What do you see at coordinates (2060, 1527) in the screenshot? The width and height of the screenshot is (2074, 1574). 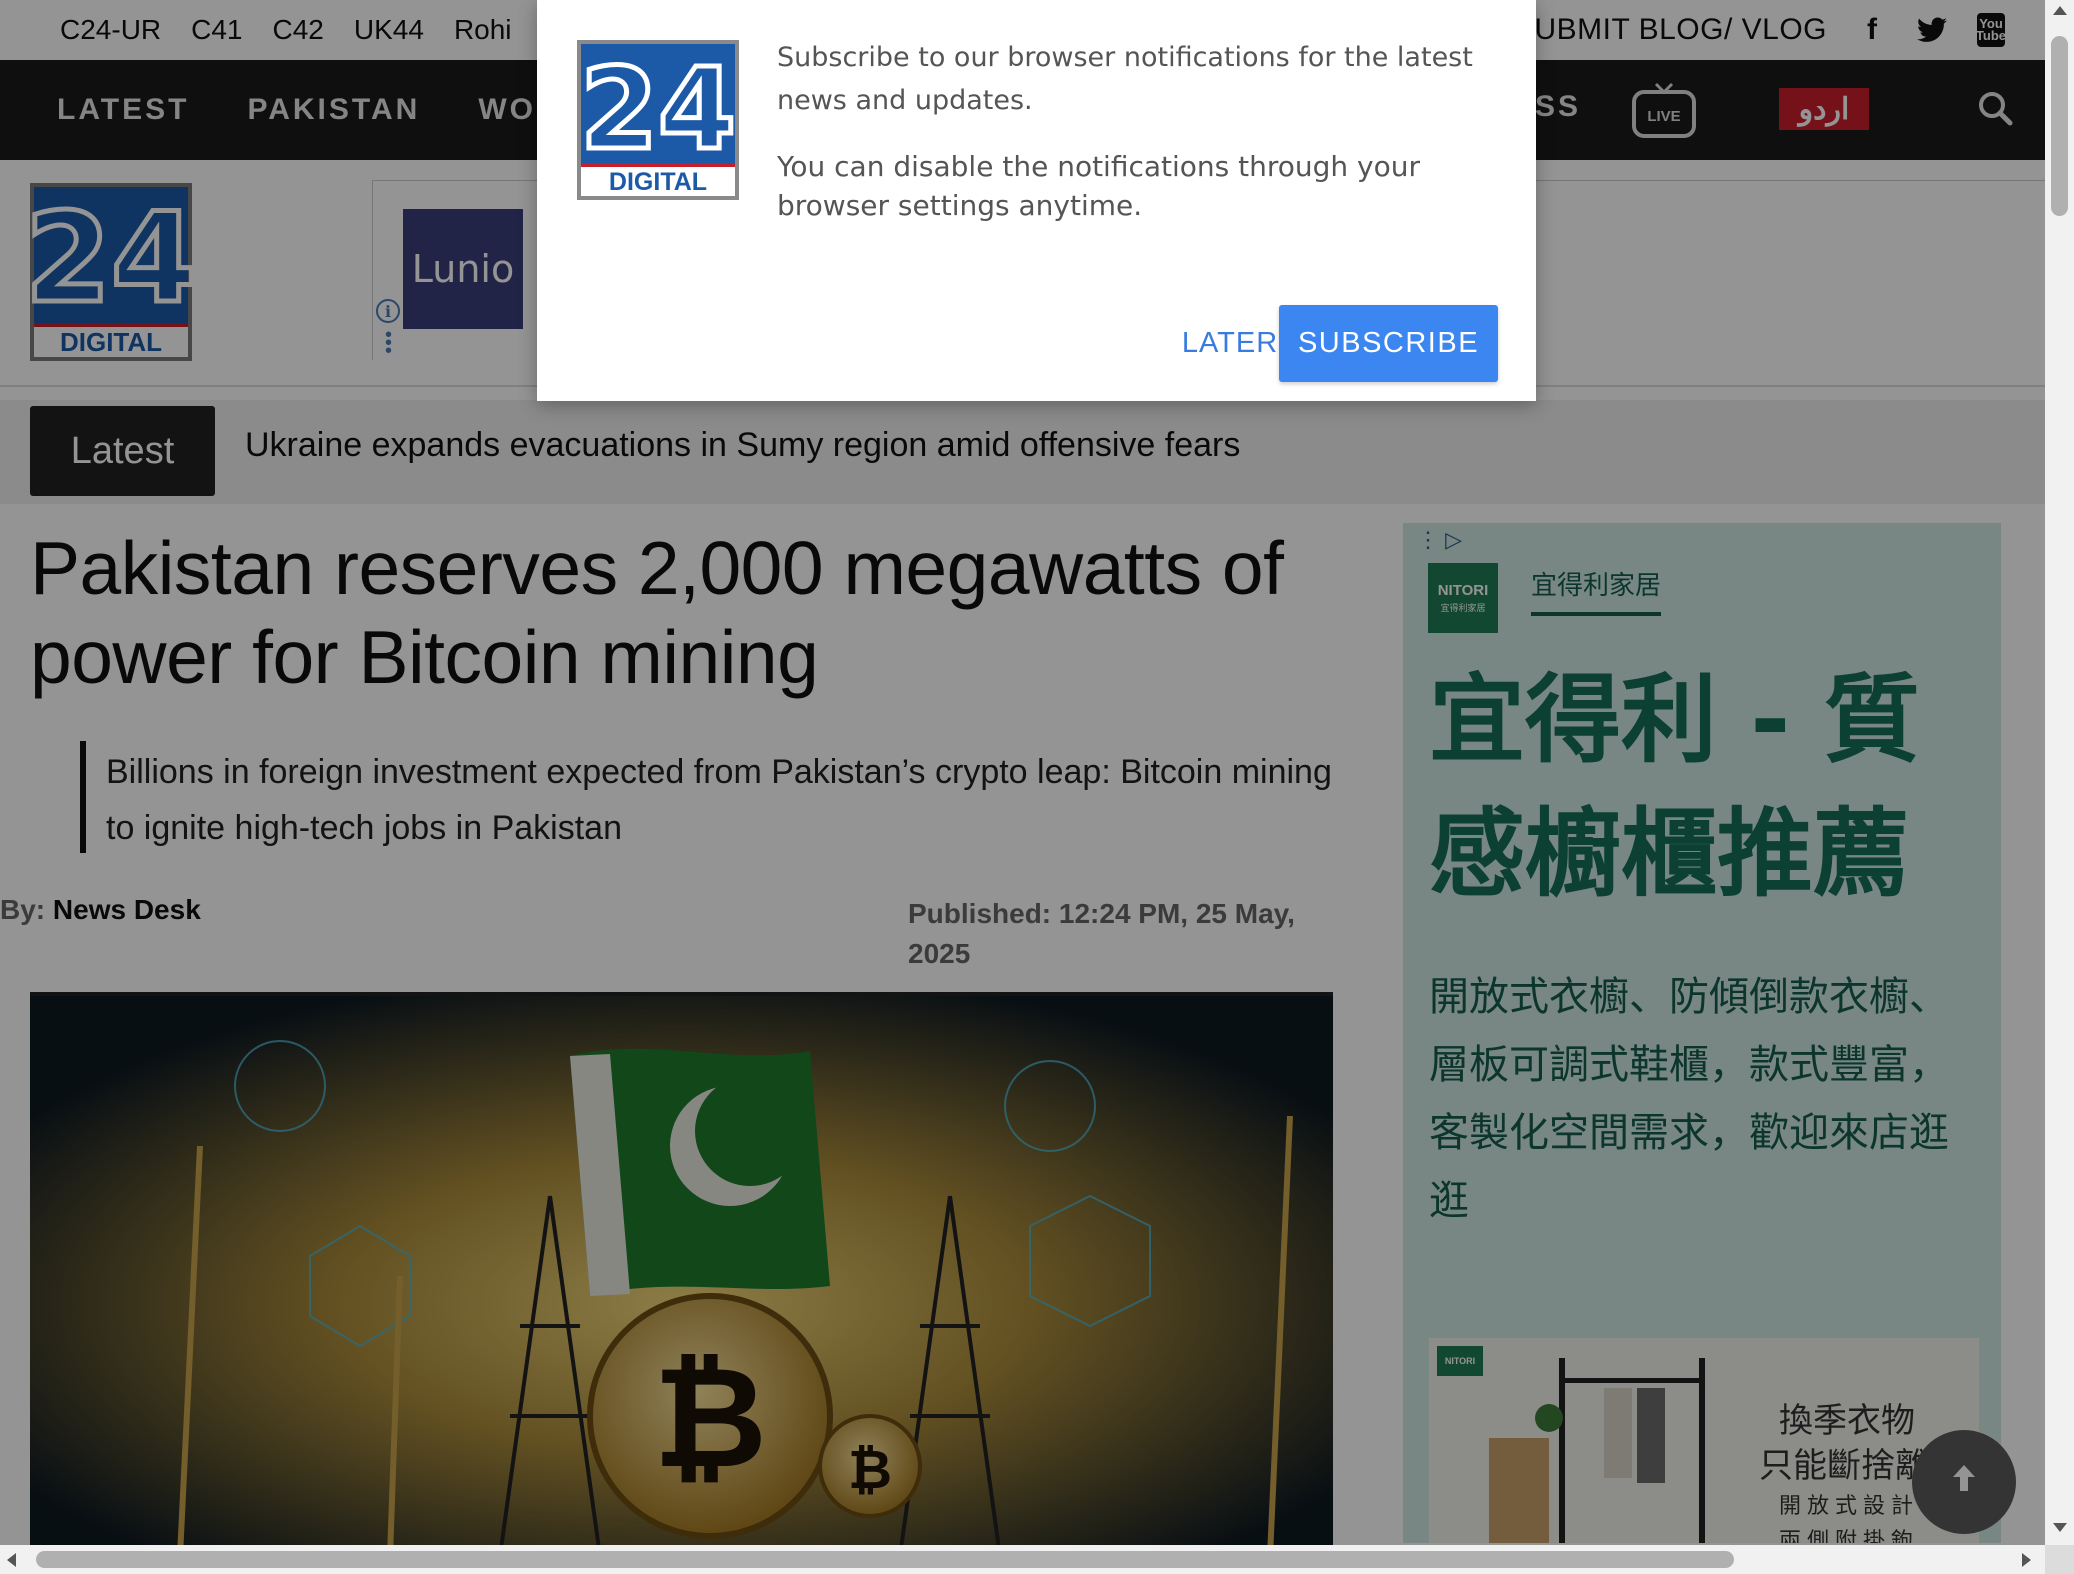 I see `scroll-down-arrow-icon` at bounding box center [2060, 1527].